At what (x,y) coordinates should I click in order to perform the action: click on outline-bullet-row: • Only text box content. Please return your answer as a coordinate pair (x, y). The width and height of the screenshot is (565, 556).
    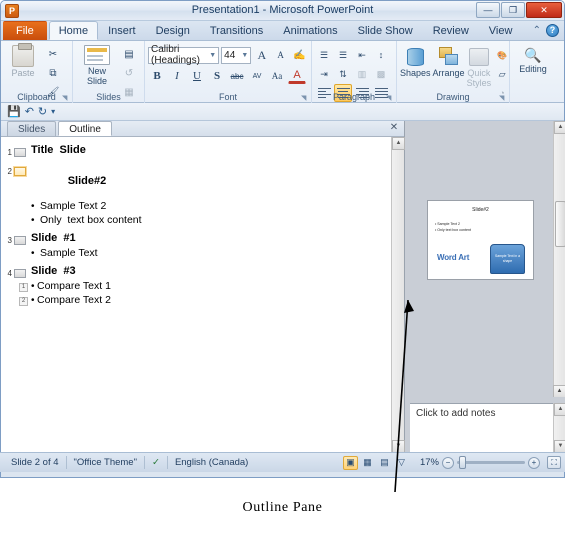
    Looking at the image, I should click on (202, 221).